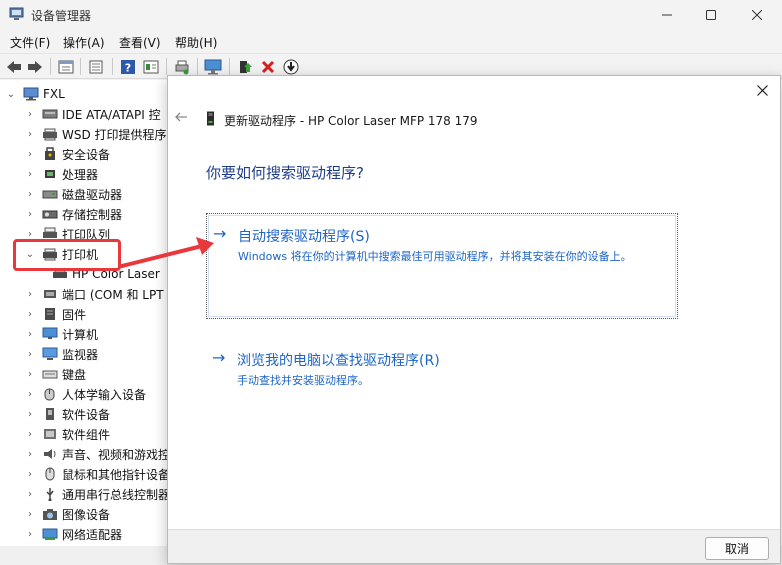 The width and height of the screenshot is (782, 565). What do you see at coordinates (50, 174) in the screenshot?
I see `processor-icon` at bounding box center [50, 174].